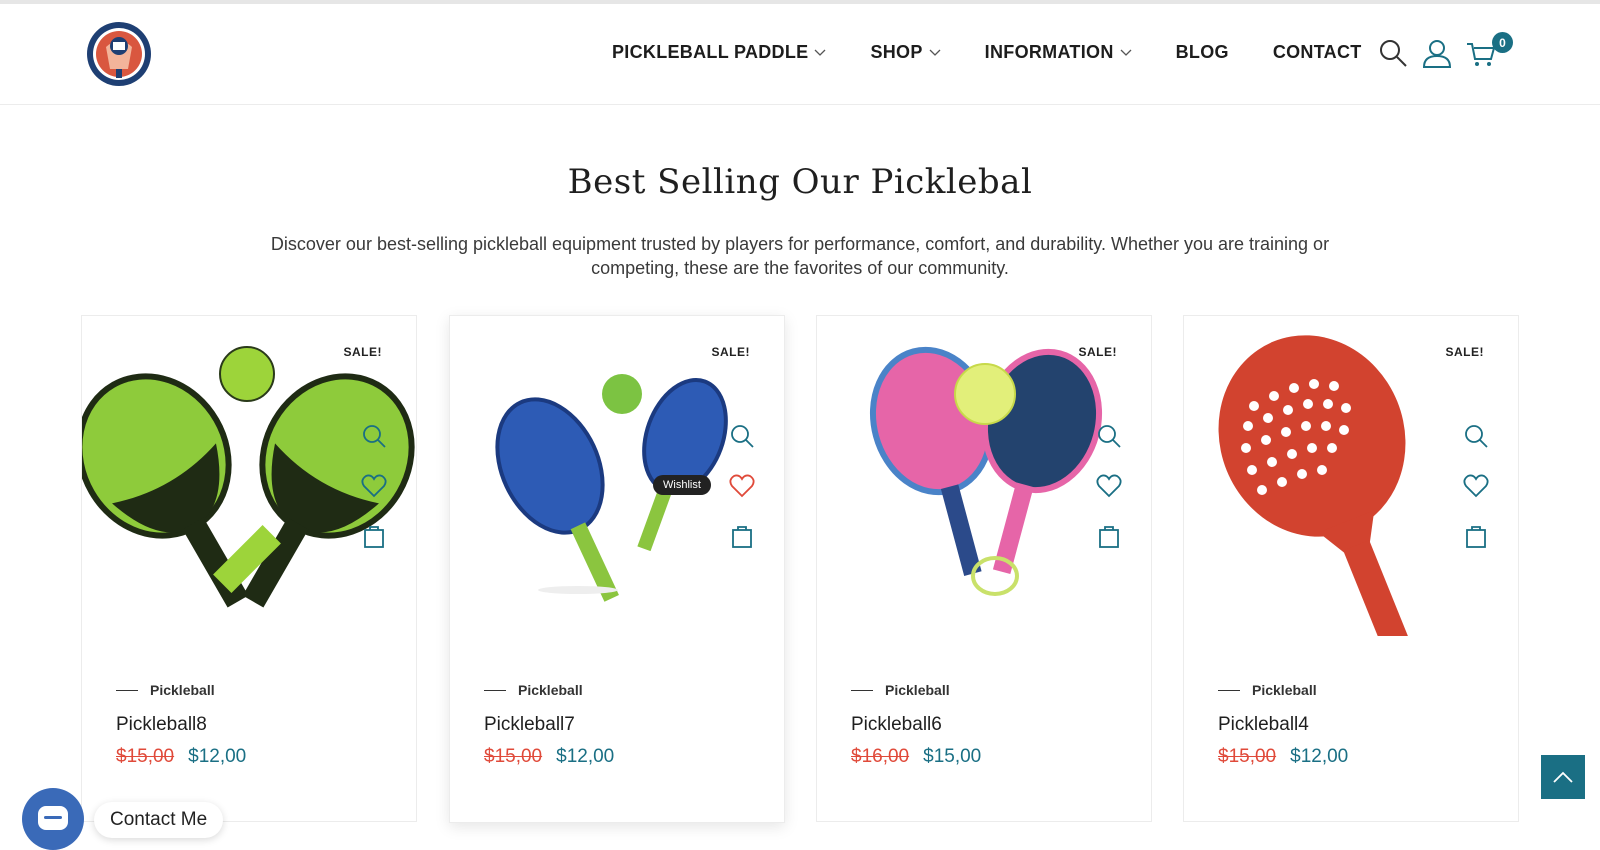 This screenshot has width=1600, height=850. I want to click on wishlist-tooltip: Wishlist, so click(682, 485).